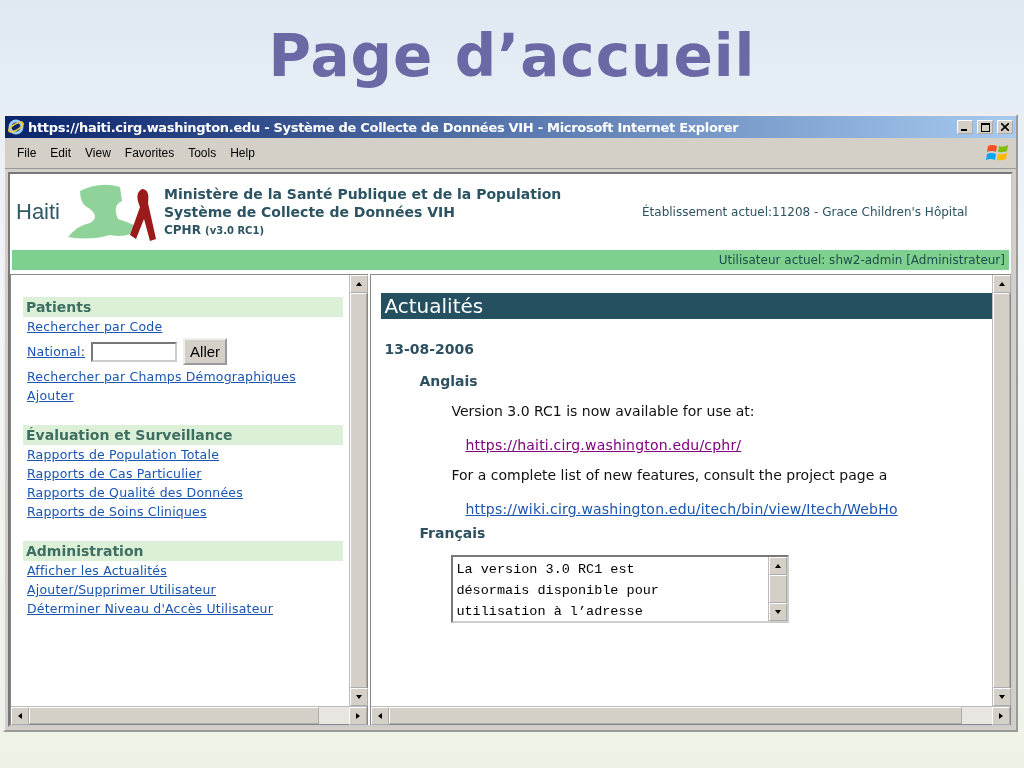 Image resolution: width=1024 pixels, height=768 pixels. I want to click on news-heading-bar: Actualités, so click(686, 306).